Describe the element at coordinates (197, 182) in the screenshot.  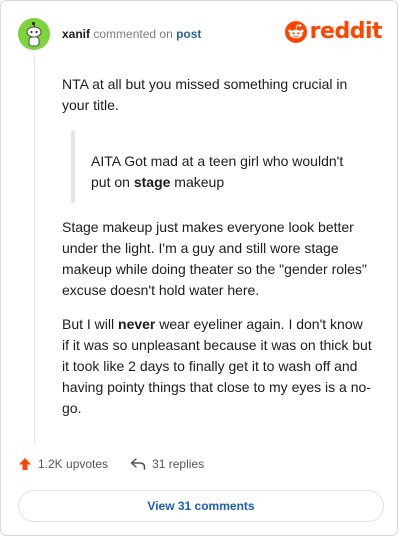
I see `quote-text-after: makeup` at that location.